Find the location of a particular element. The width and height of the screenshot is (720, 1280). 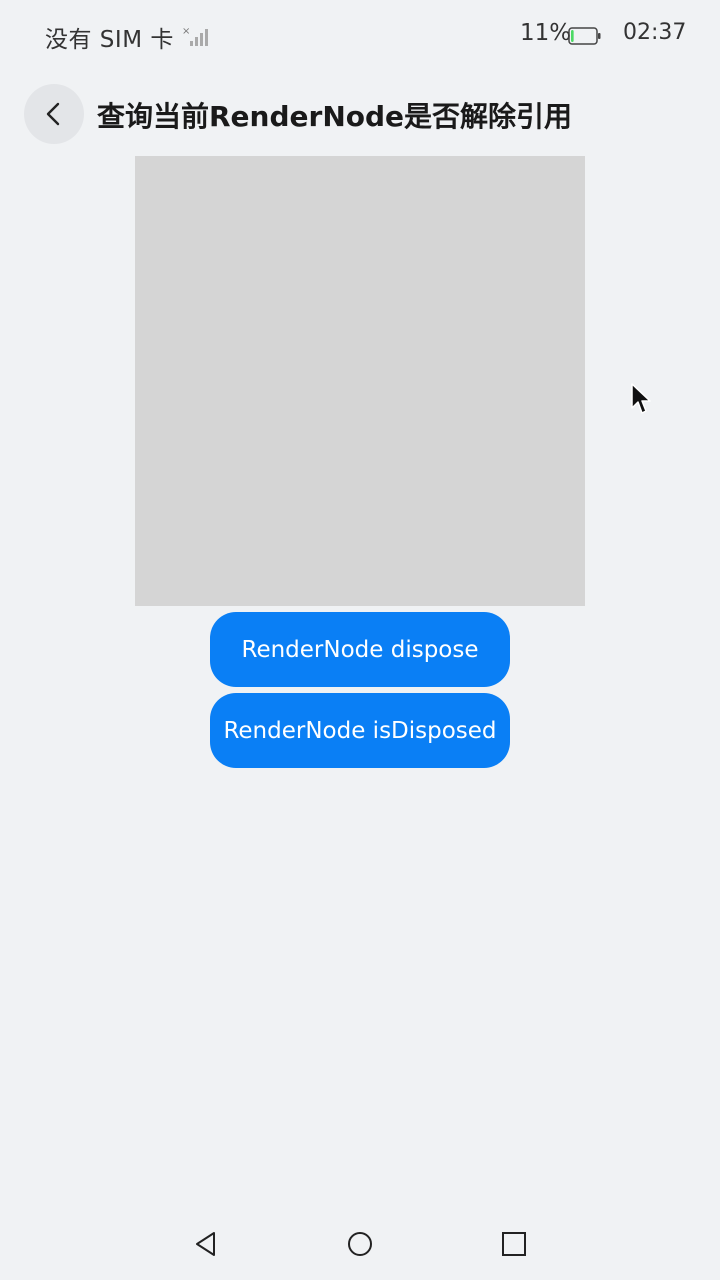

mouse-cursor-icon is located at coordinates (641, 398).